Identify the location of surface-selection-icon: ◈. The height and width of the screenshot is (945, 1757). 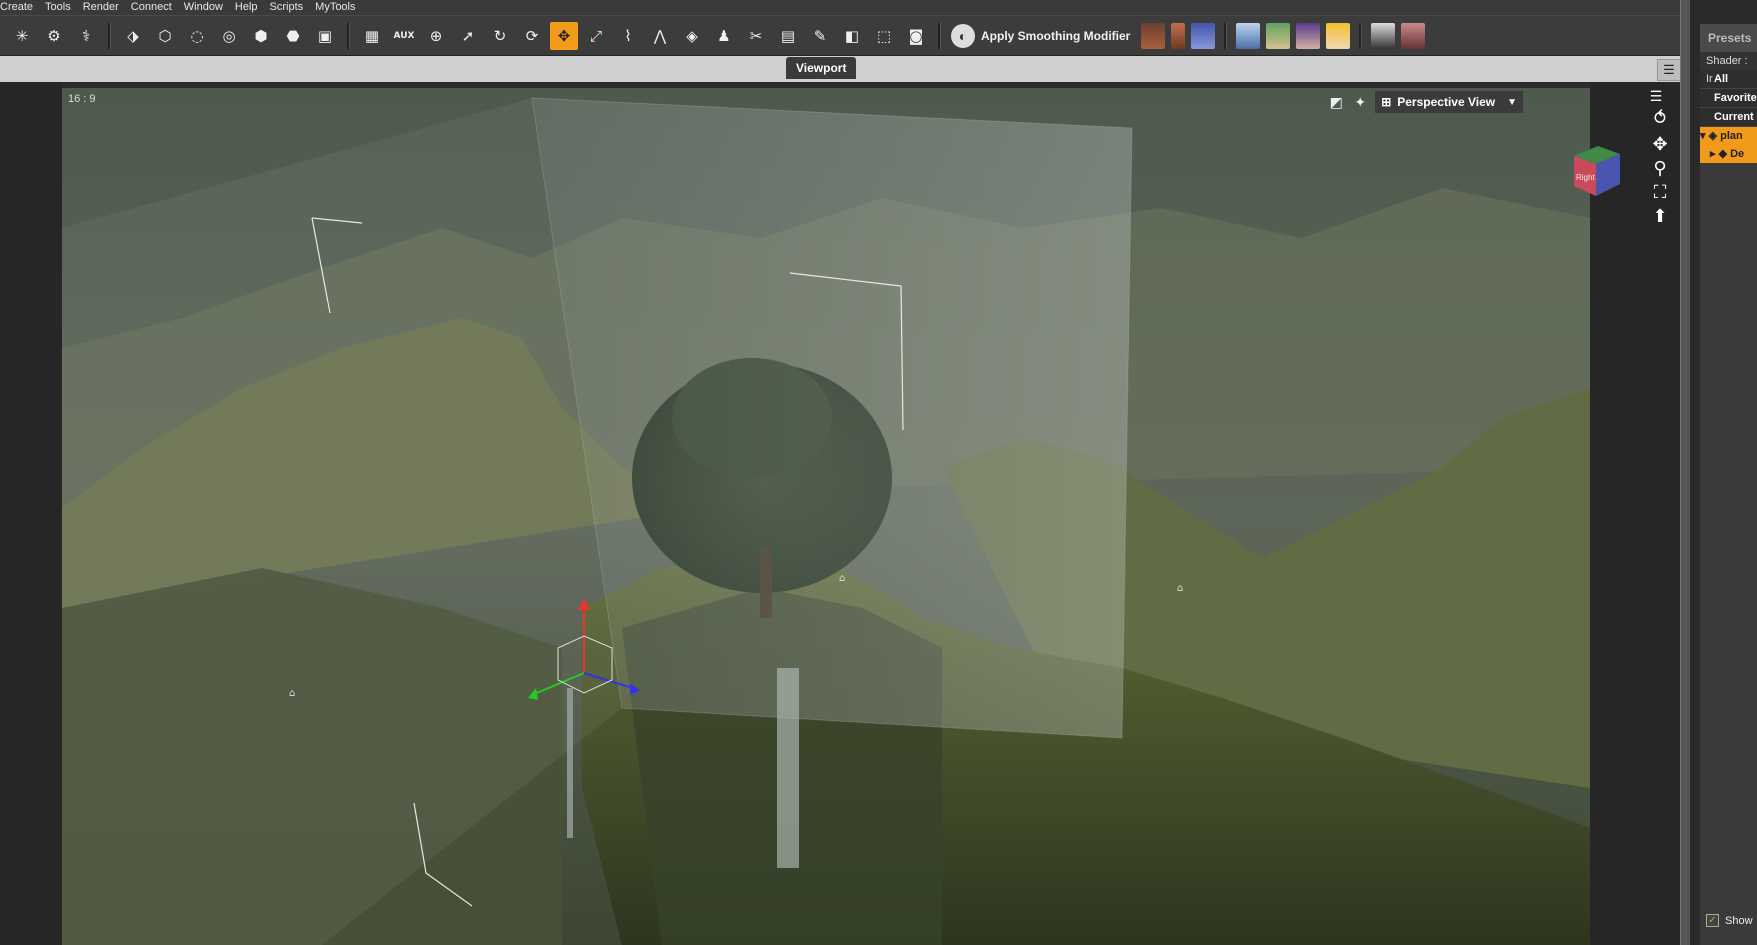
(692, 36).